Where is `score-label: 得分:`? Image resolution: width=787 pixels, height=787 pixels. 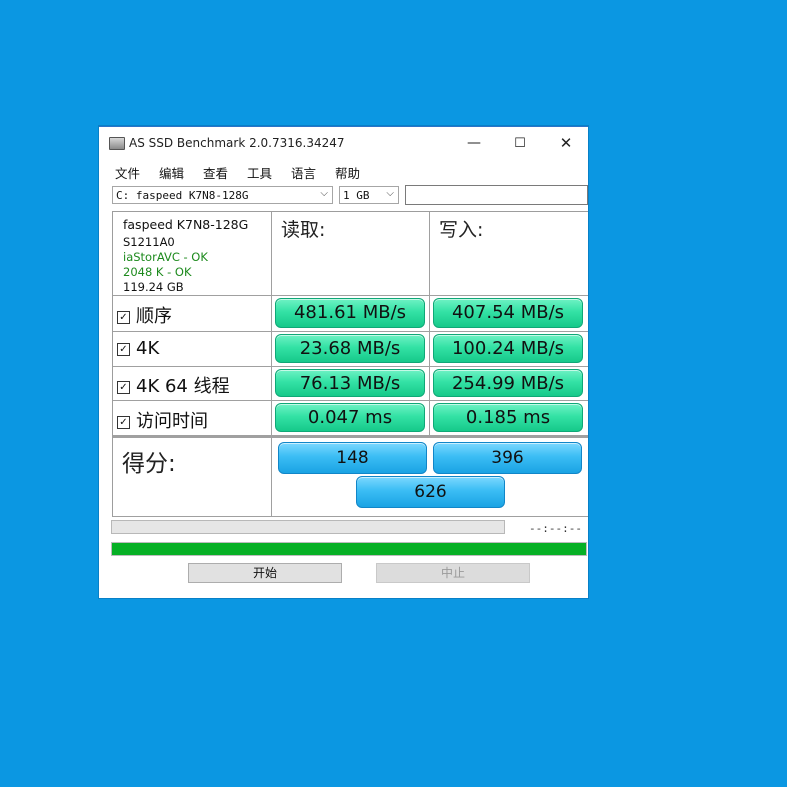
score-label: 得分: is located at coordinates (149, 464).